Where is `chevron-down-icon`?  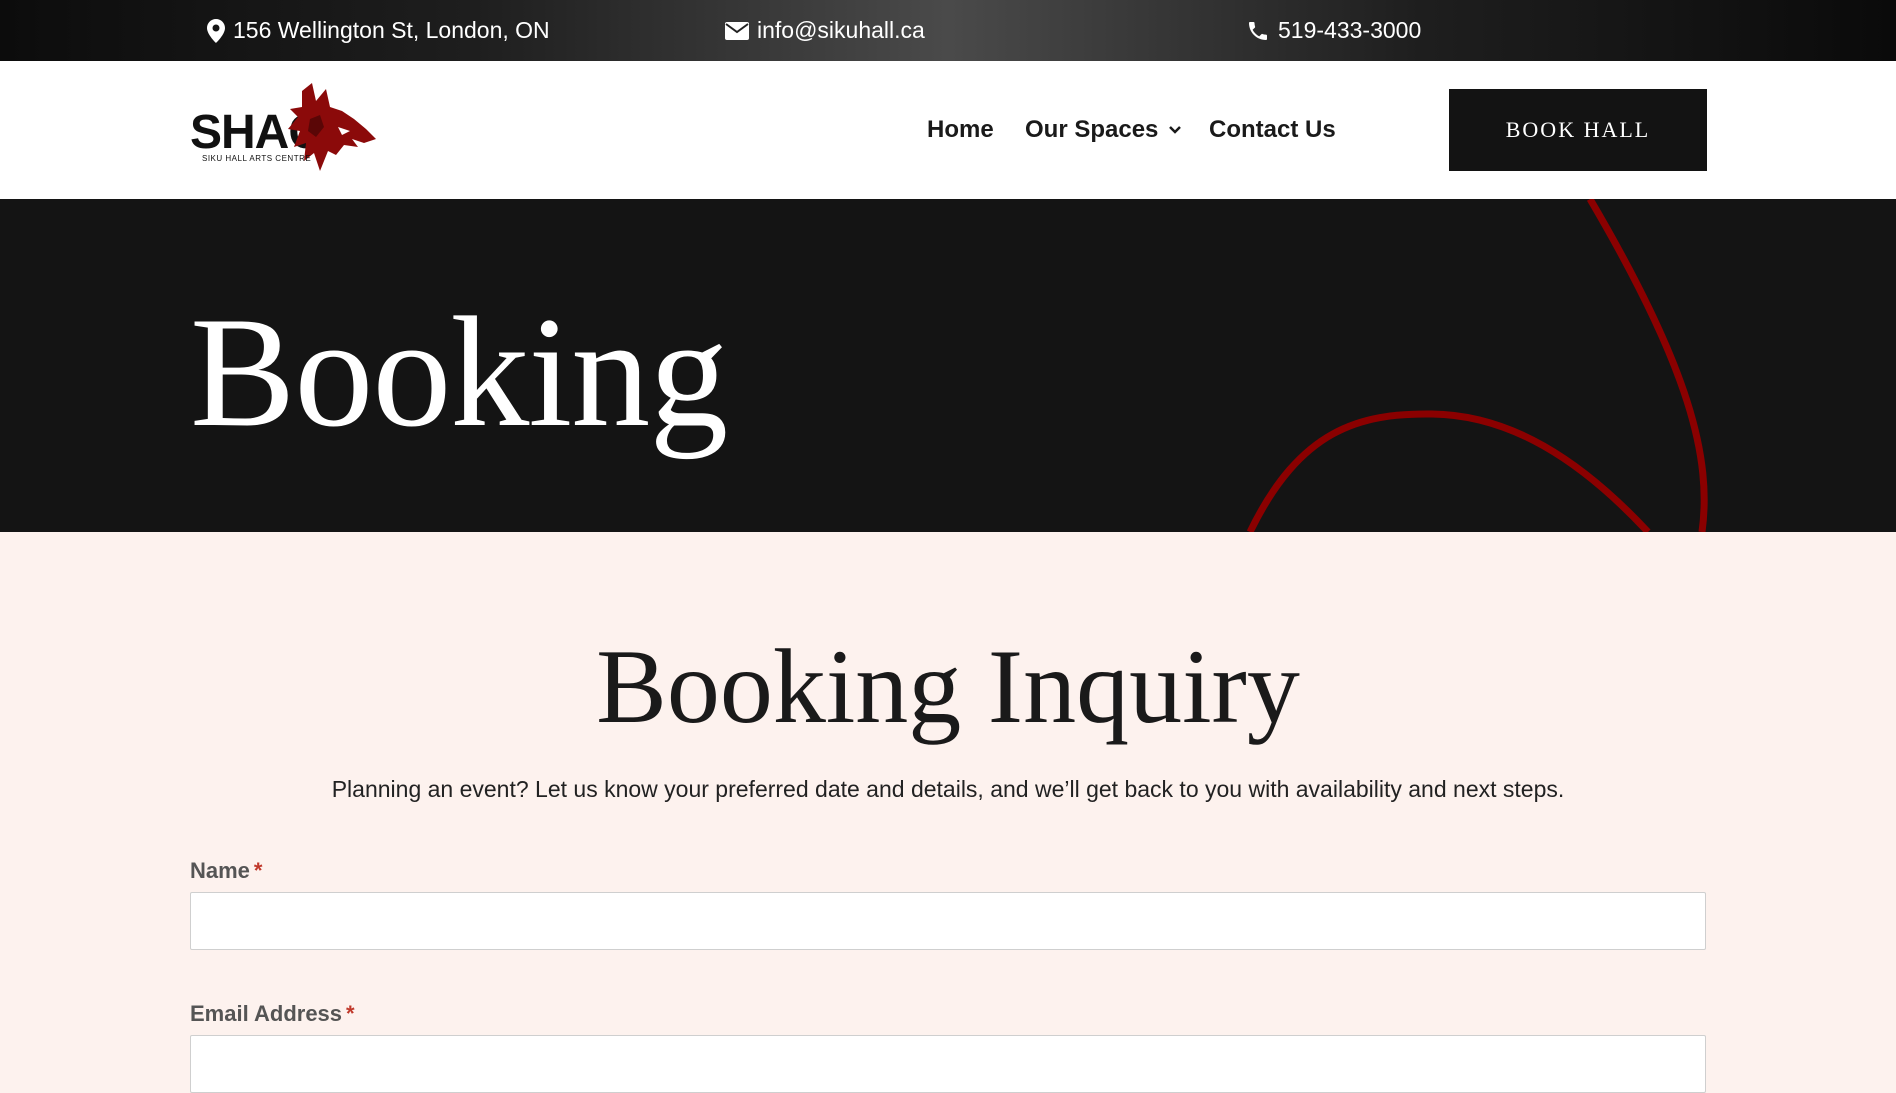 chevron-down-icon is located at coordinates (1175, 130).